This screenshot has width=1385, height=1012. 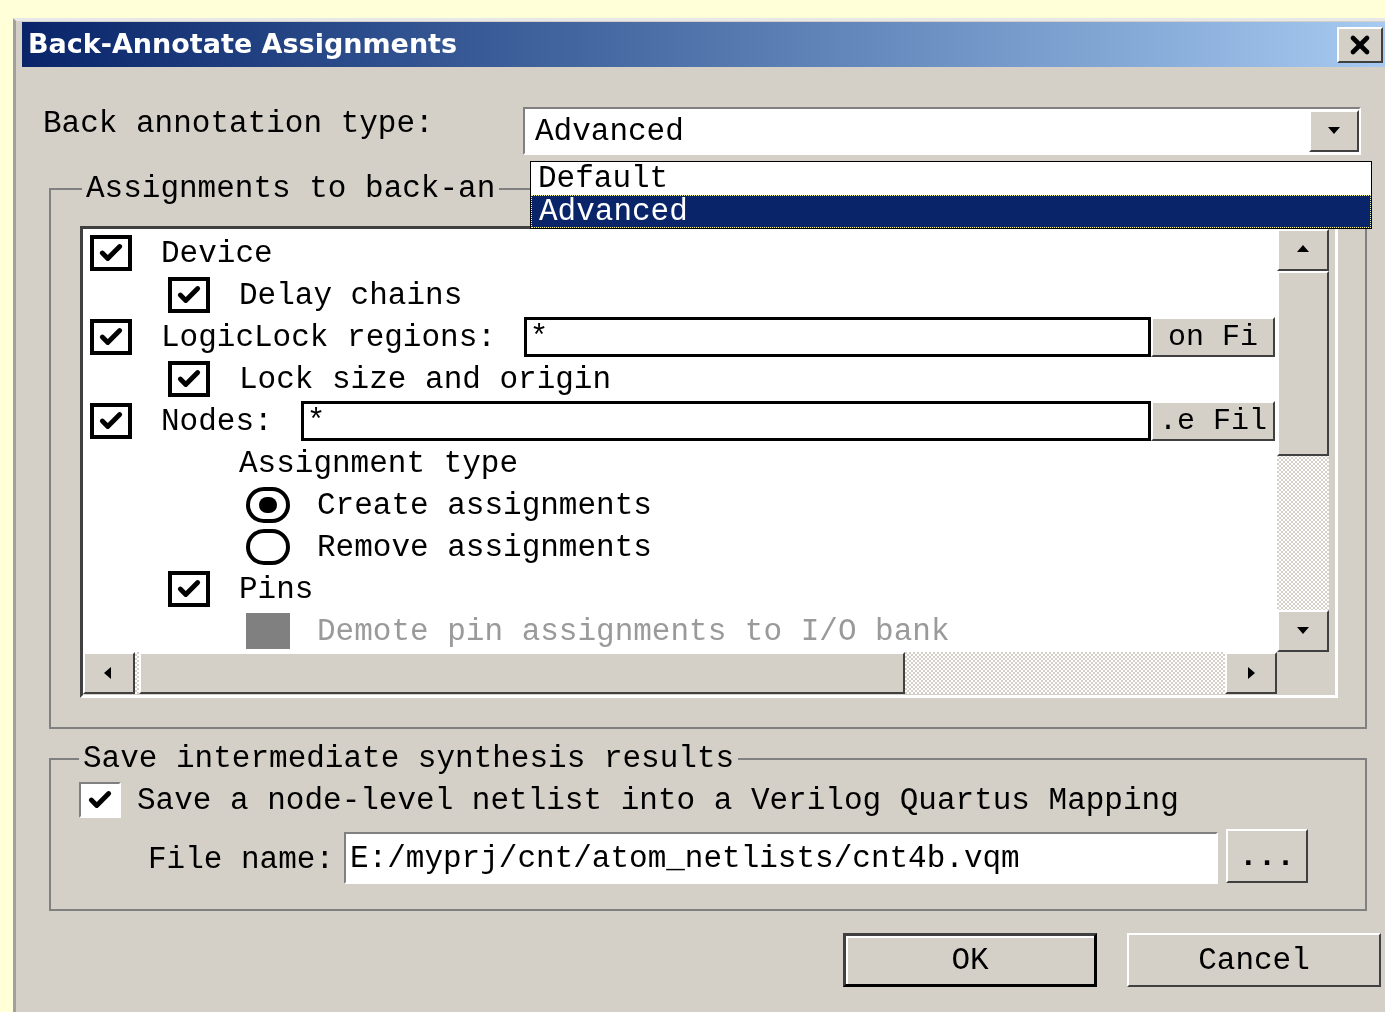 What do you see at coordinates (351, 295) in the screenshot?
I see `option-label: Delay chains` at bounding box center [351, 295].